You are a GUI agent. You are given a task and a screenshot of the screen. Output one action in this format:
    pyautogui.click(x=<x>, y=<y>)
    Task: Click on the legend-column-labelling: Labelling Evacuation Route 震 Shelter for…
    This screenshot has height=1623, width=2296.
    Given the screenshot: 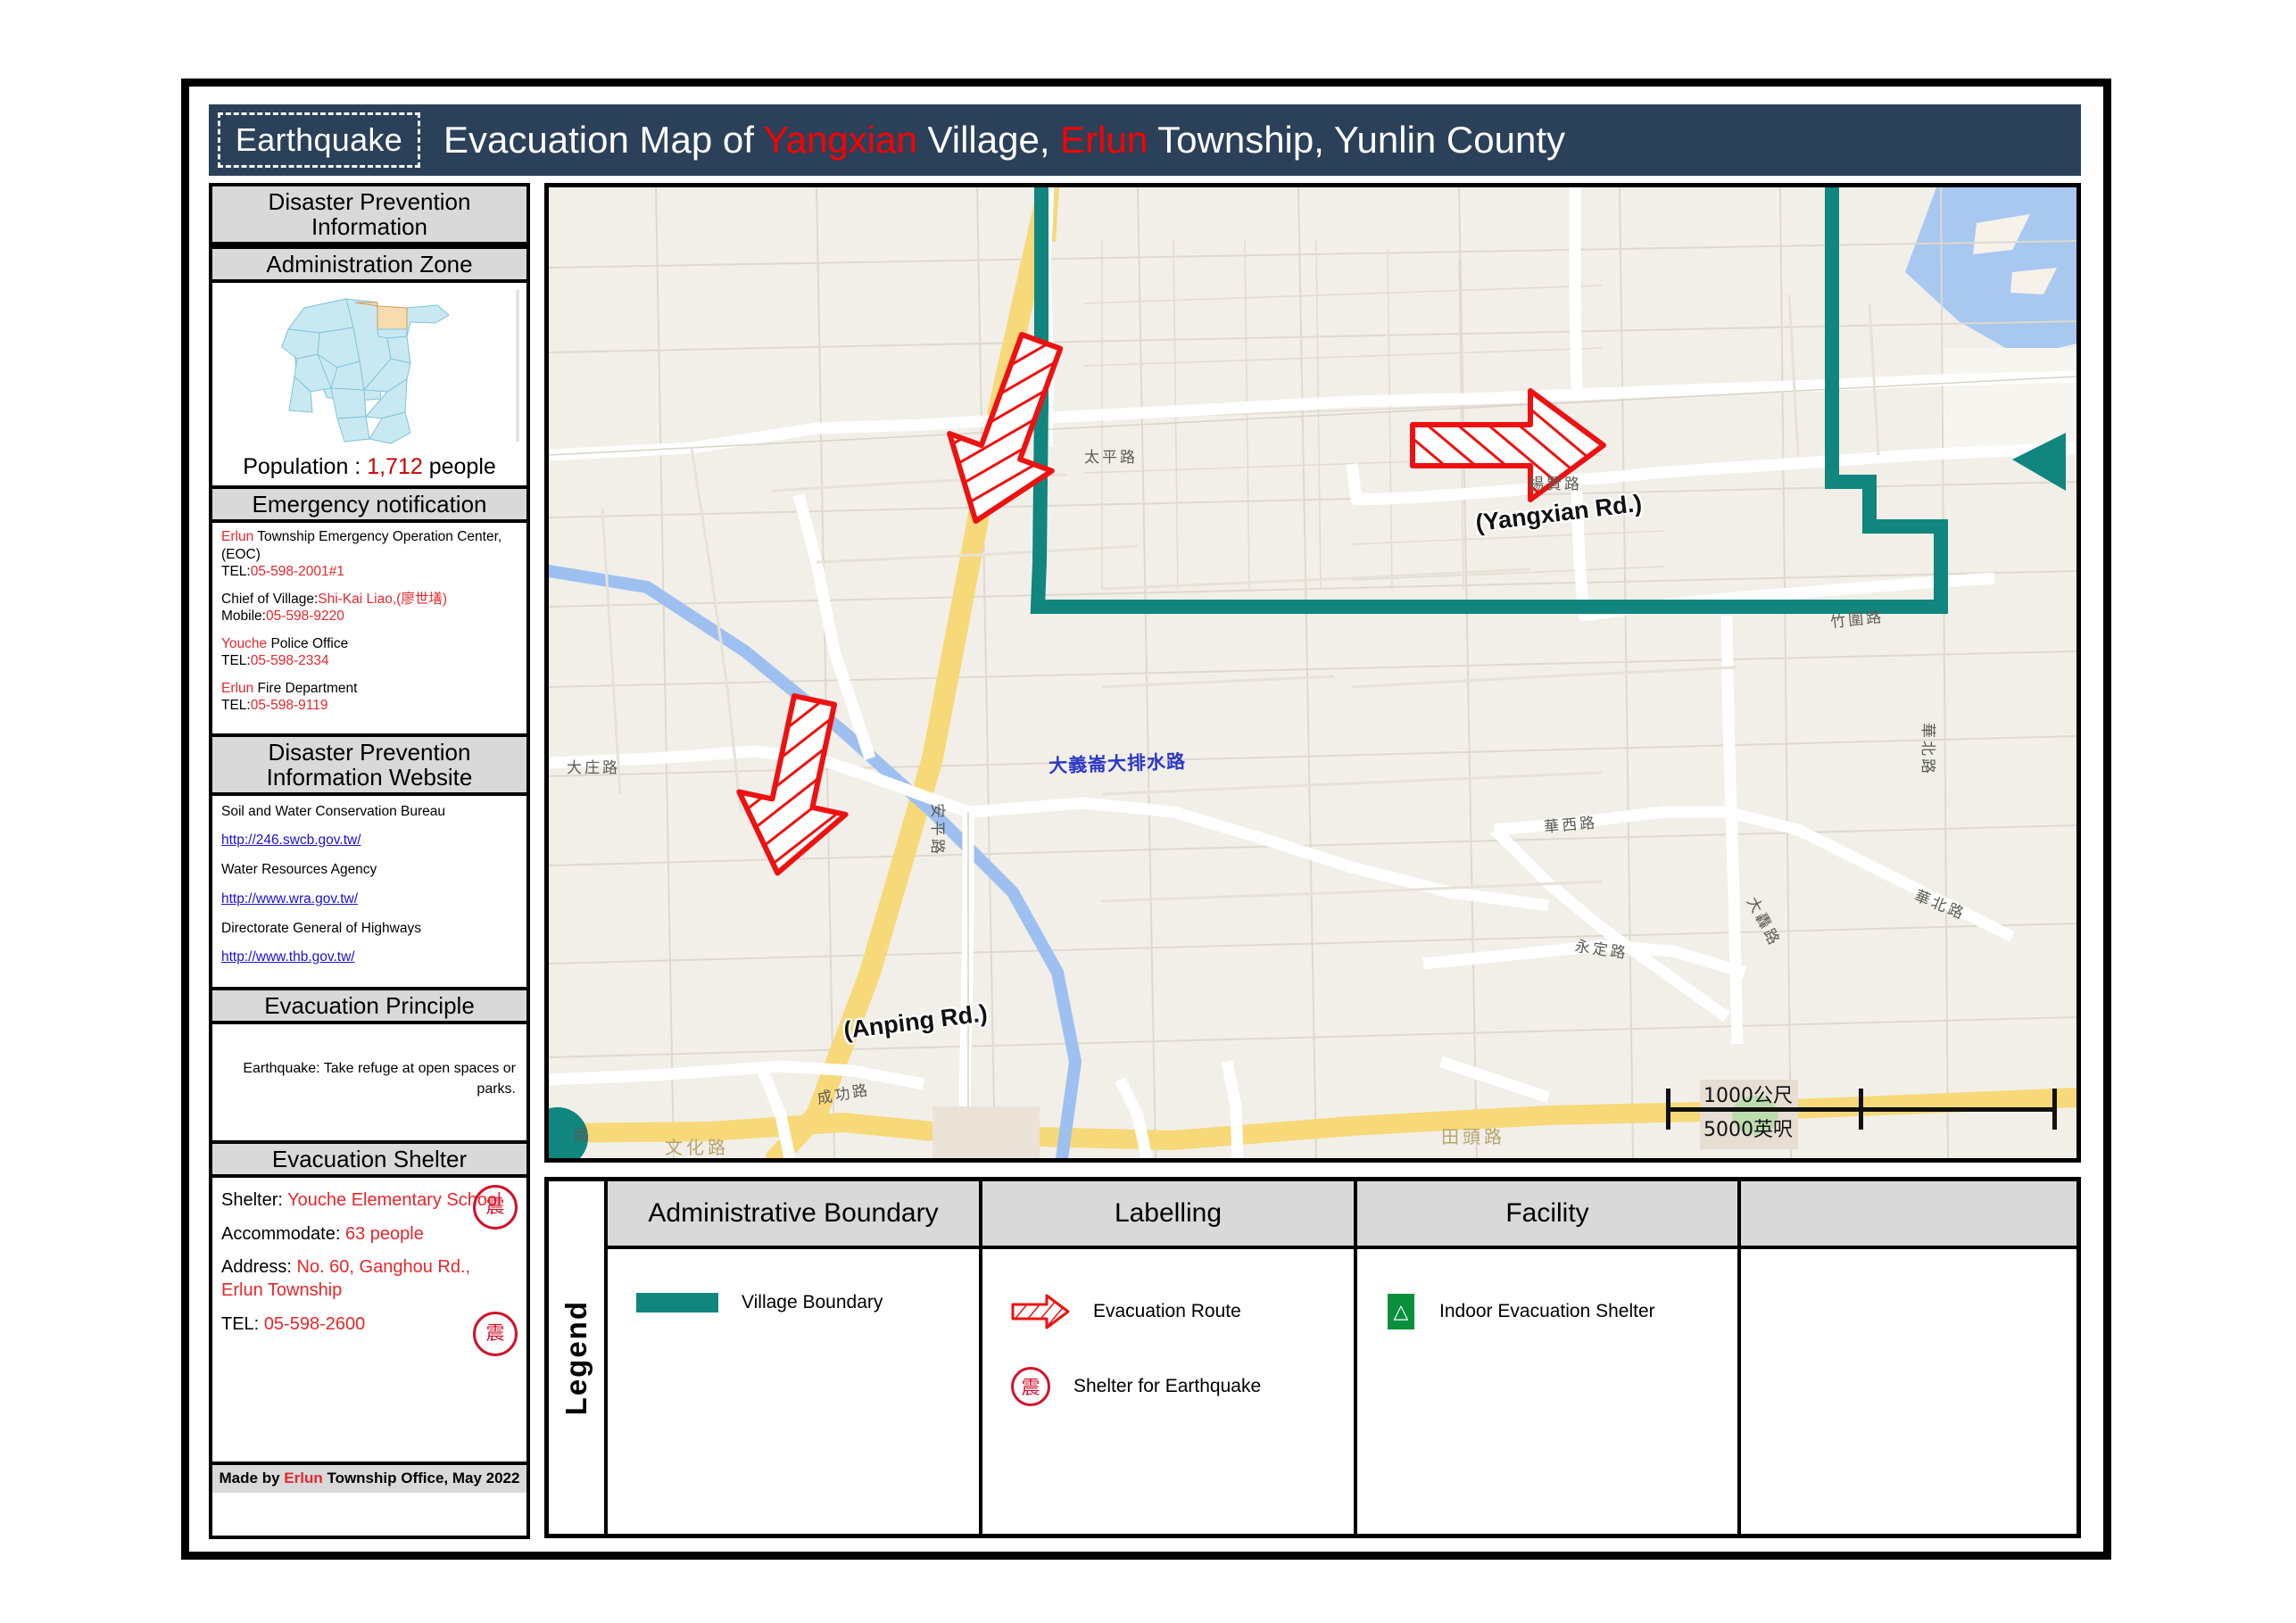 What is the action you would take?
    pyautogui.click(x=1169, y=1357)
    